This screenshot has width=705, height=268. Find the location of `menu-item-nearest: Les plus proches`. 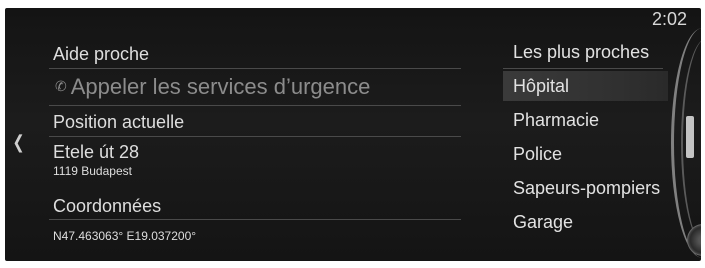

menu-item-nearest: Les plus proches is located at coordinates (581, 52).